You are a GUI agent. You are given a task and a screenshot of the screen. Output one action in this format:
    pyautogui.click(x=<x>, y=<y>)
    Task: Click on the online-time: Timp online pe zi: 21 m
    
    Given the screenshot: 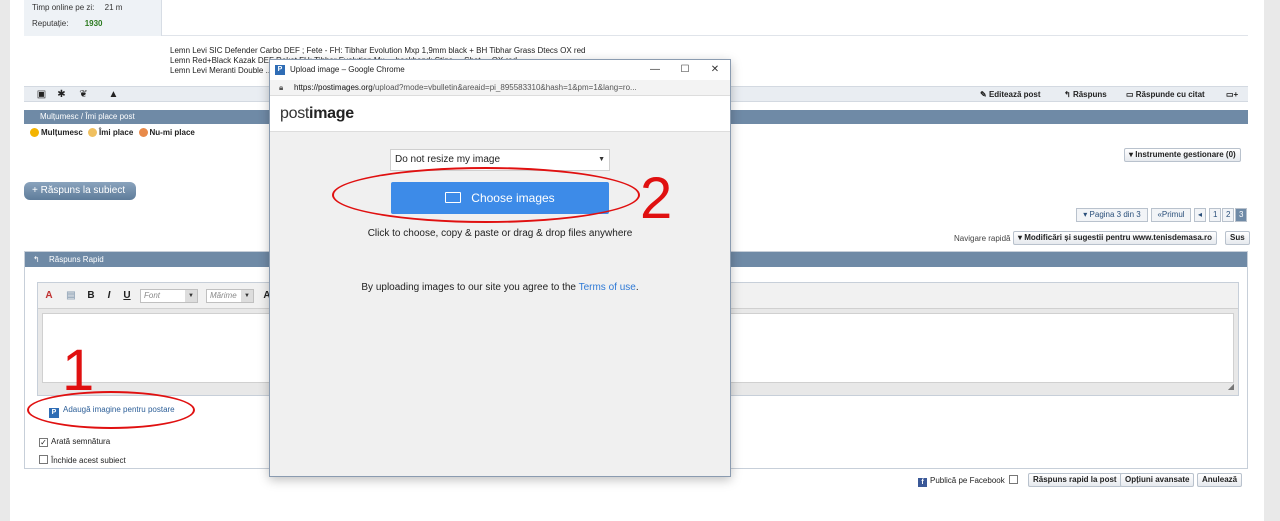 What is the action you would take?
    pyautogui.click(x=77, y=7)
    